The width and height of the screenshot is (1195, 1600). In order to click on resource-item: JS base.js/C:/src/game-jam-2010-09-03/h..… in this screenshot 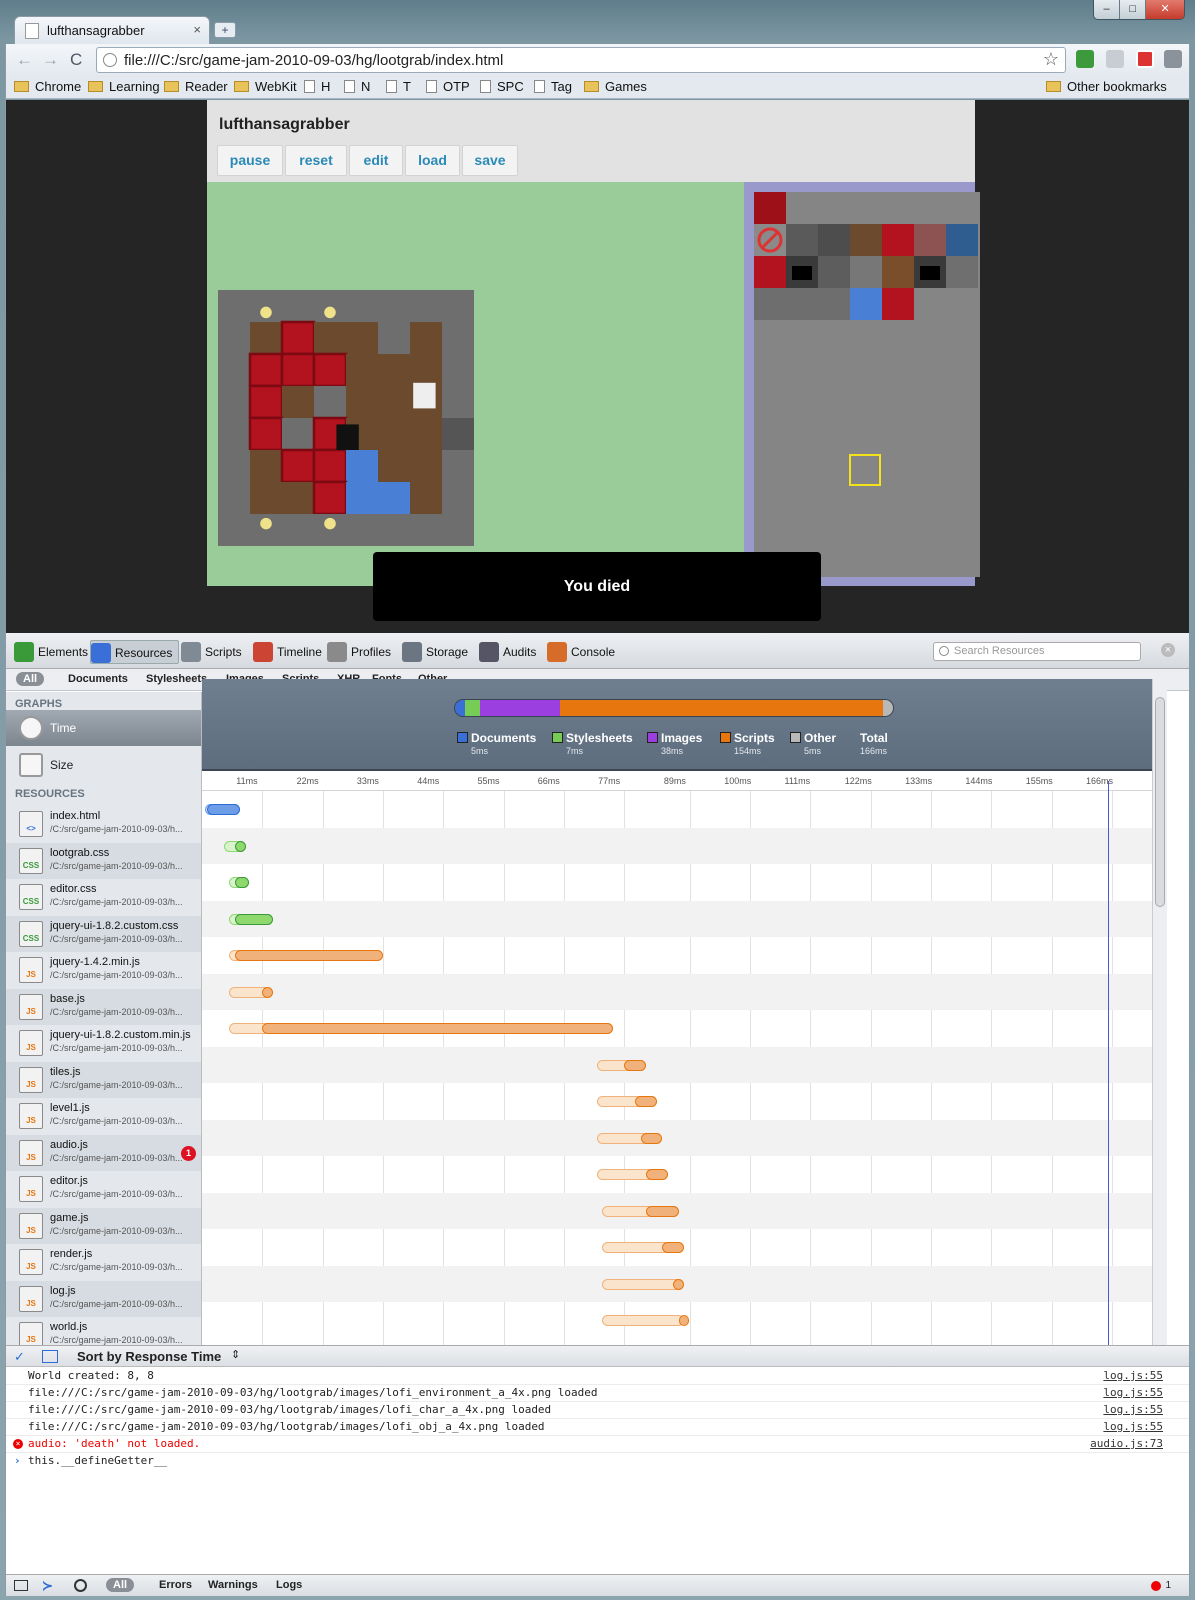, I will do `click(103, 1006)`.